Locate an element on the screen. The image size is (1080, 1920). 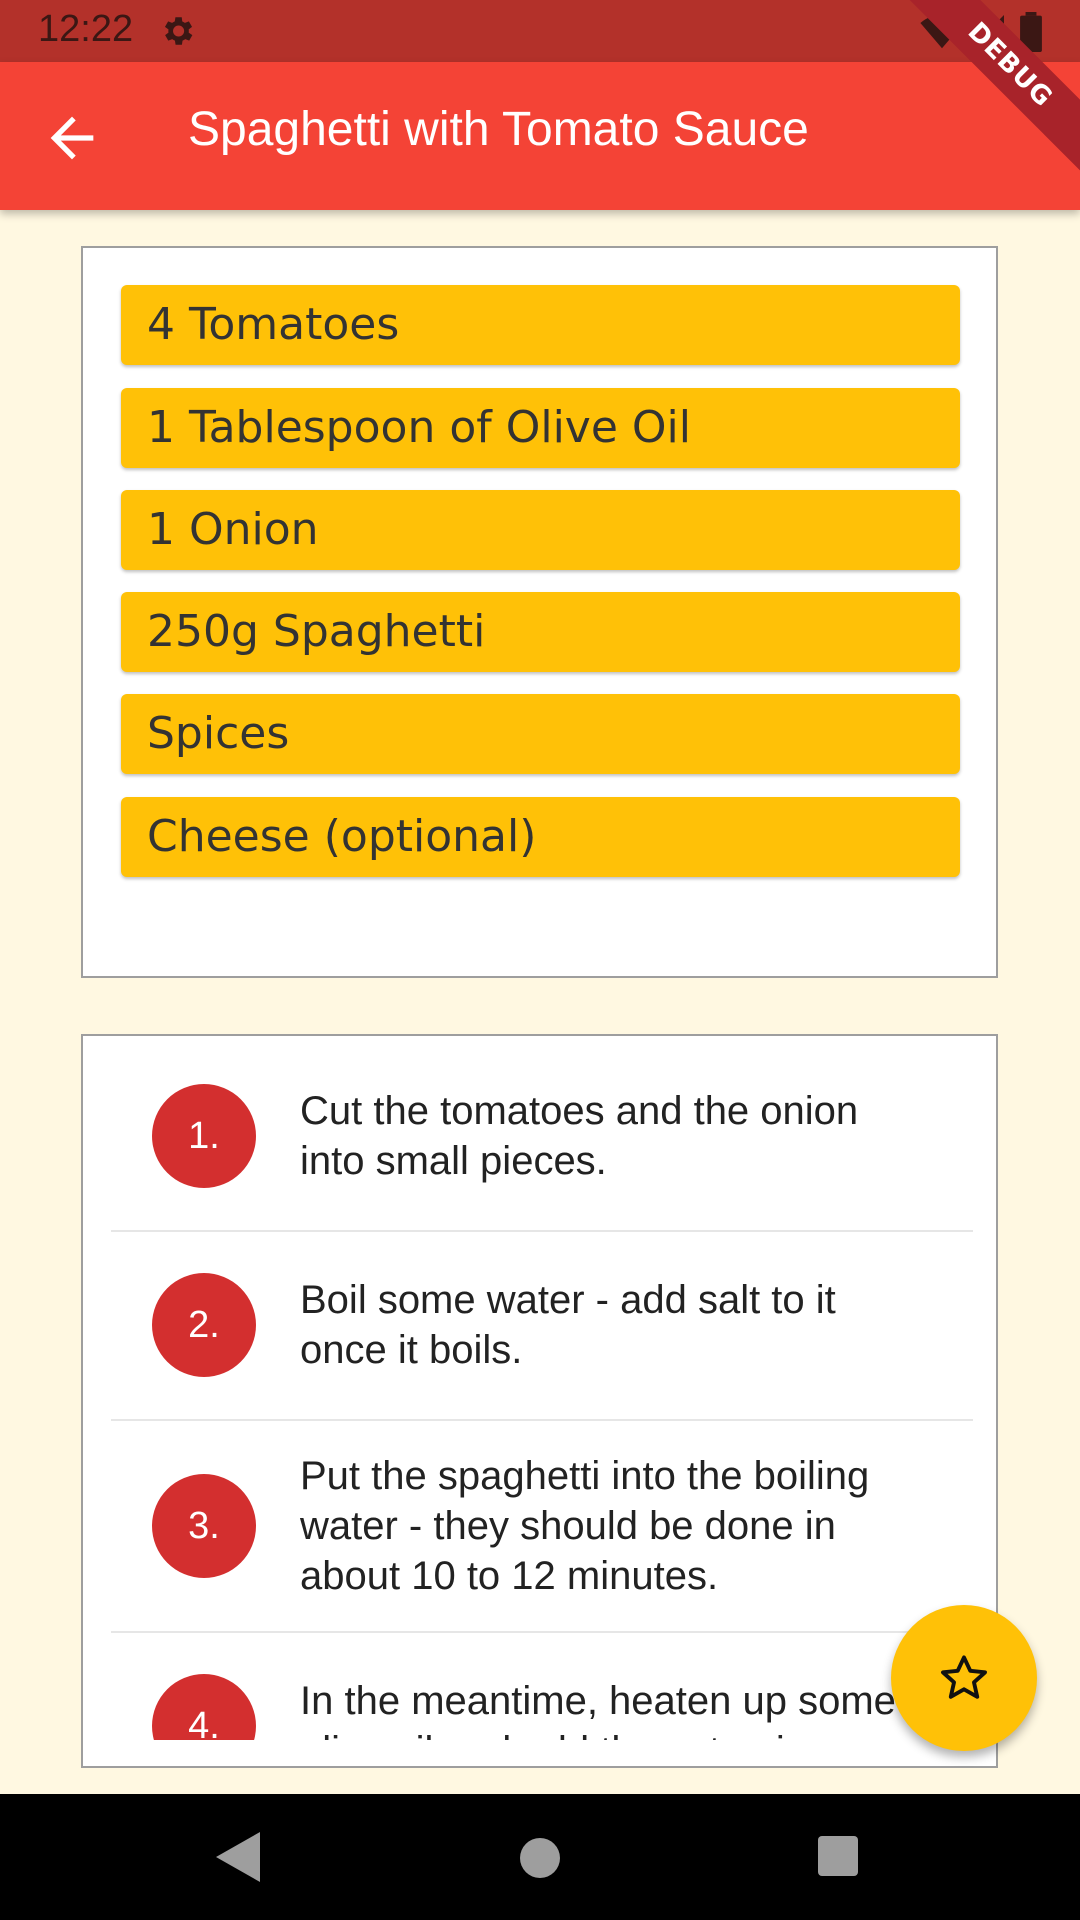
status-time: 12:22 is located at coordinates (86, 29).